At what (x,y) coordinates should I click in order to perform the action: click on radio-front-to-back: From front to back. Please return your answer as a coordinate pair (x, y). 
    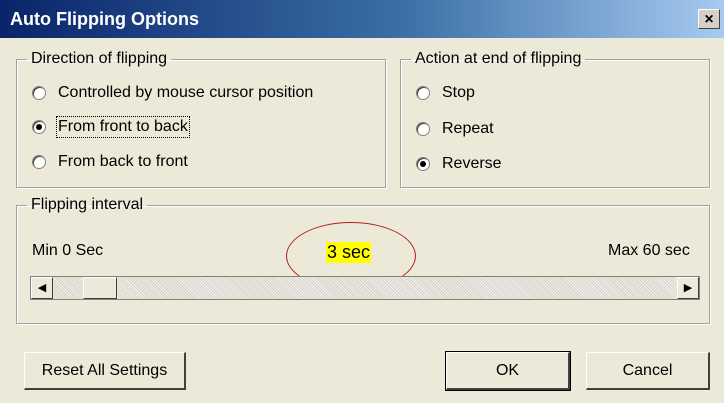
    Looking at the image, I should click on (111, 127).